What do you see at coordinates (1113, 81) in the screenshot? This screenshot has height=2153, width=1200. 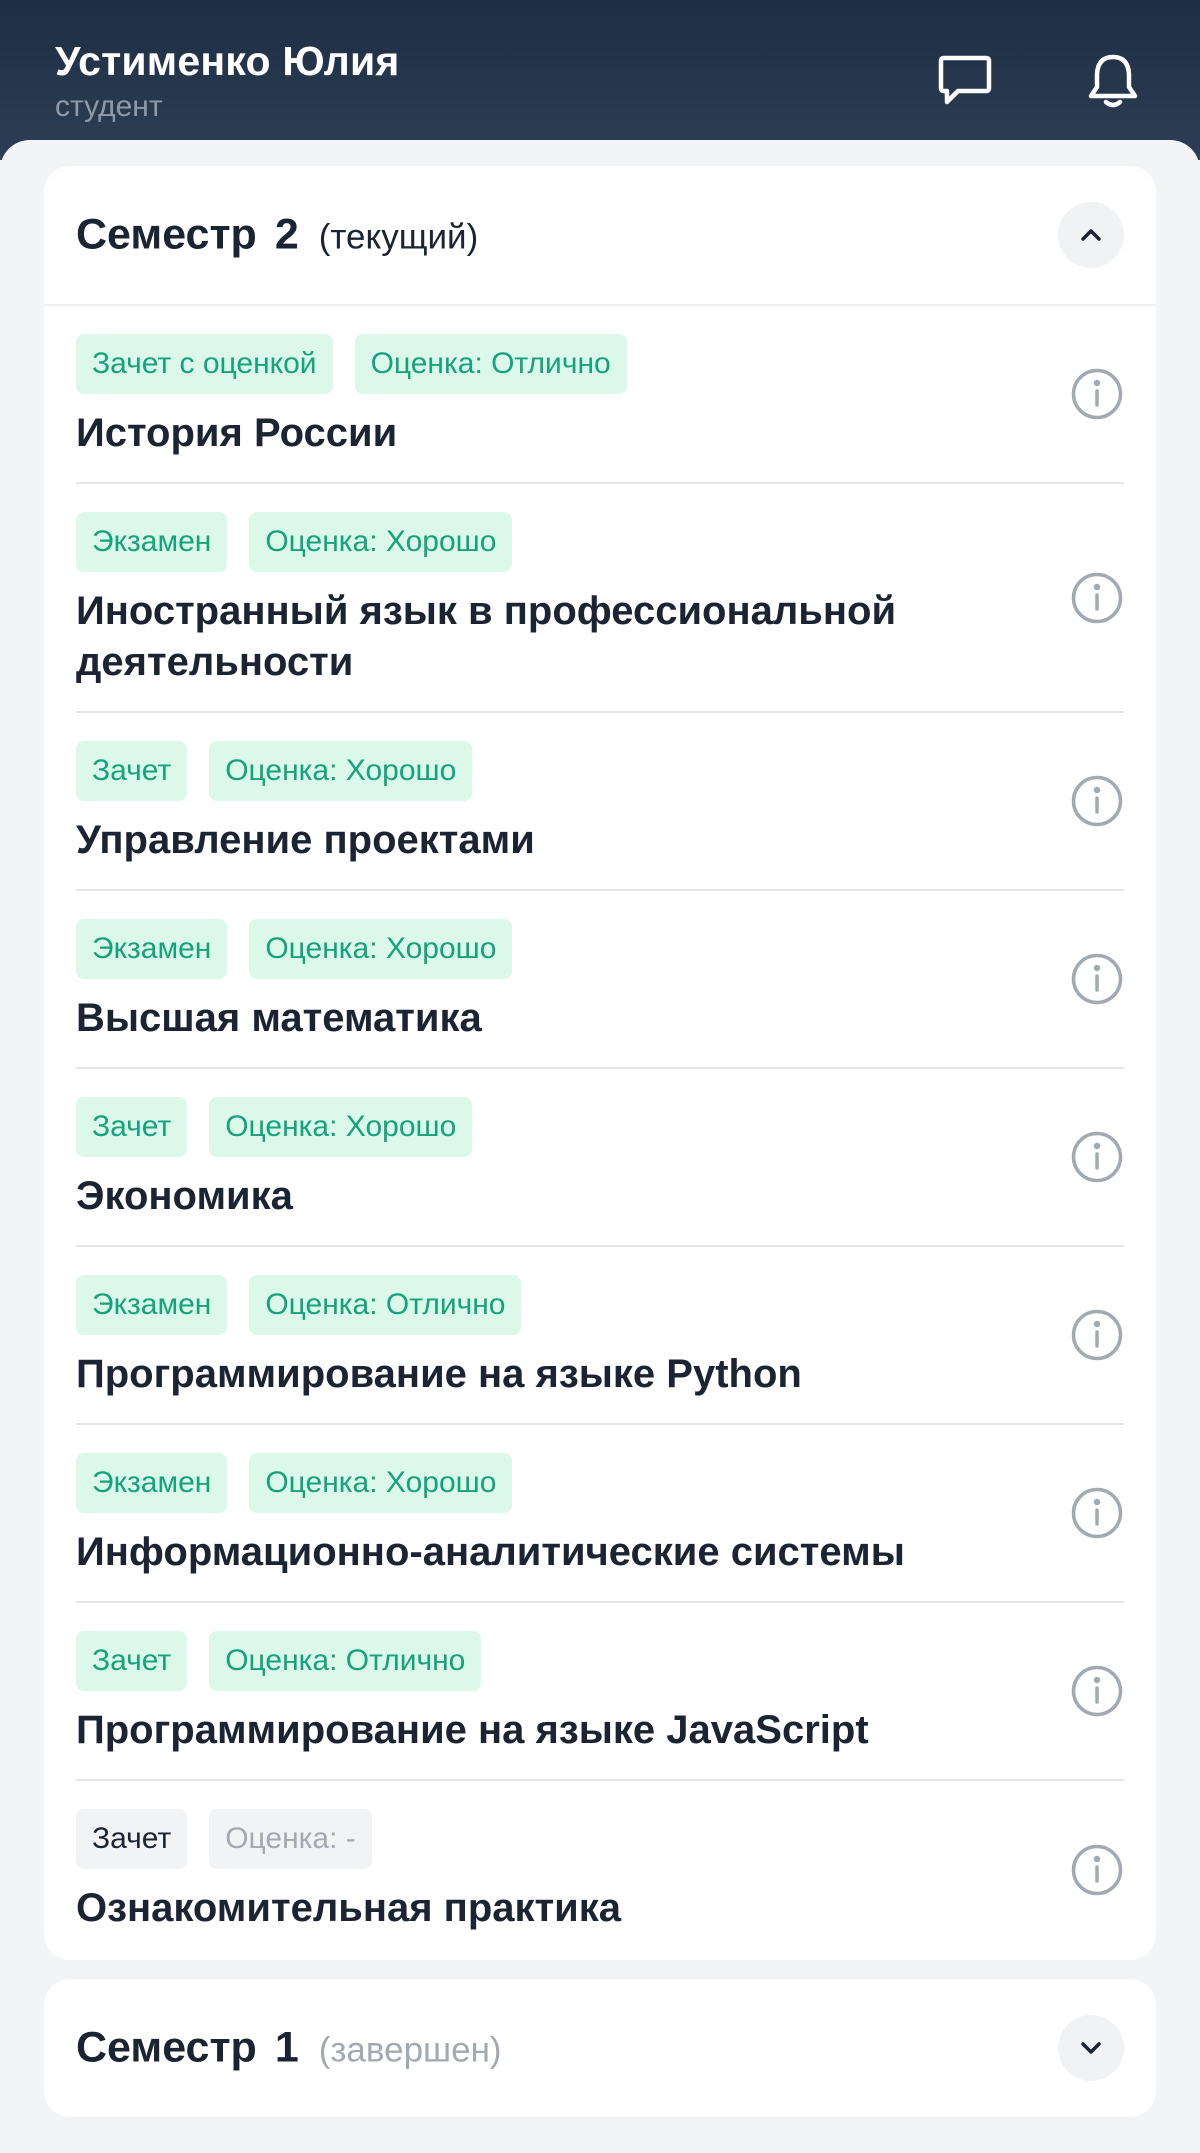 I see `bell-icon` at bounding box center [1113, 81].